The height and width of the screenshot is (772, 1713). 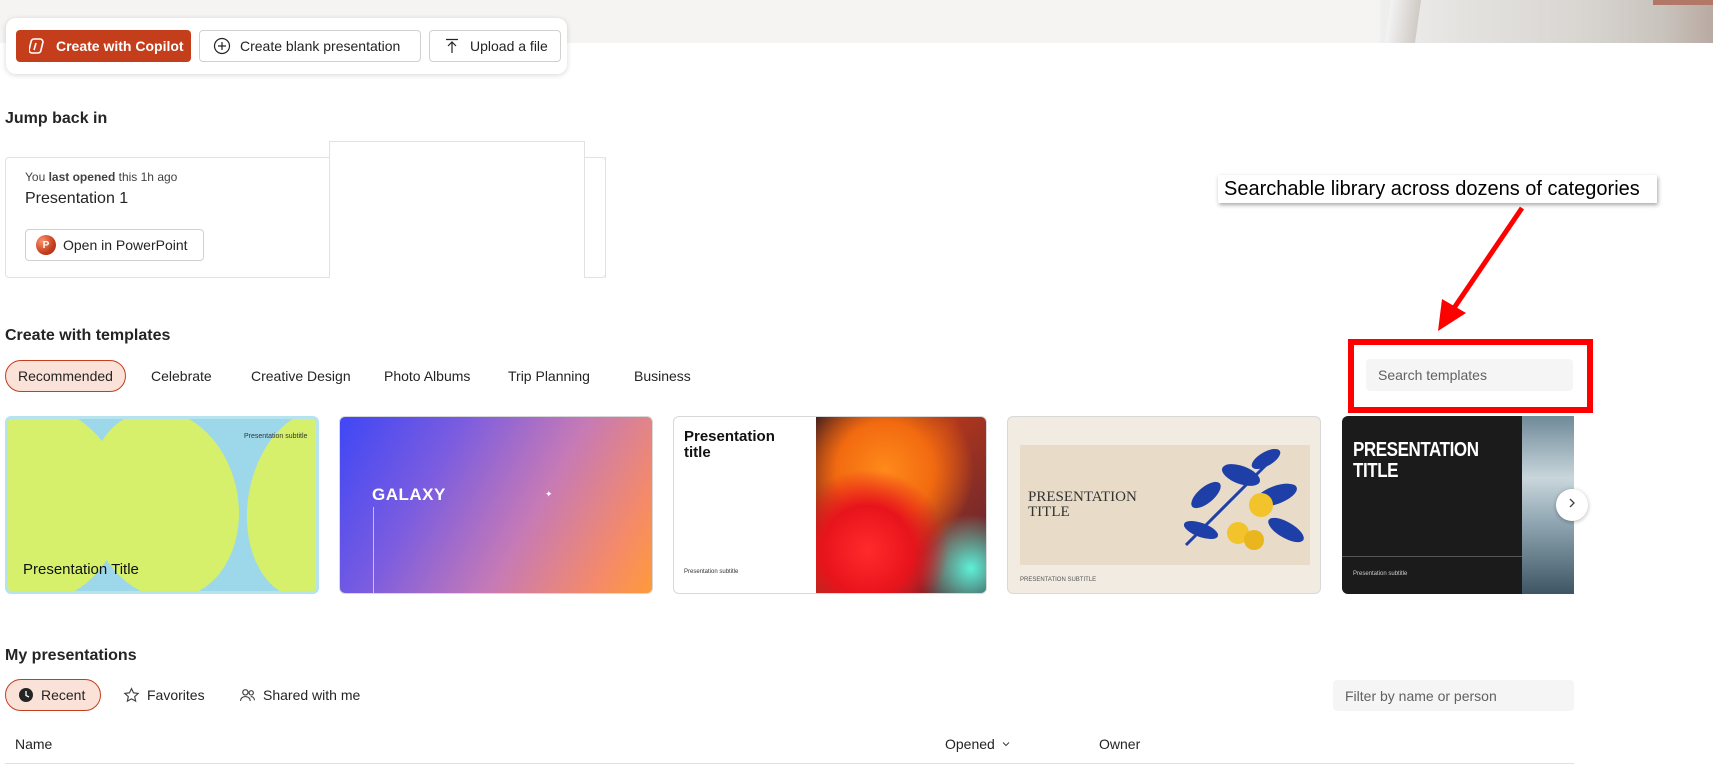 I want to click on tab-recent: Recent, so click(x=53, y=695).